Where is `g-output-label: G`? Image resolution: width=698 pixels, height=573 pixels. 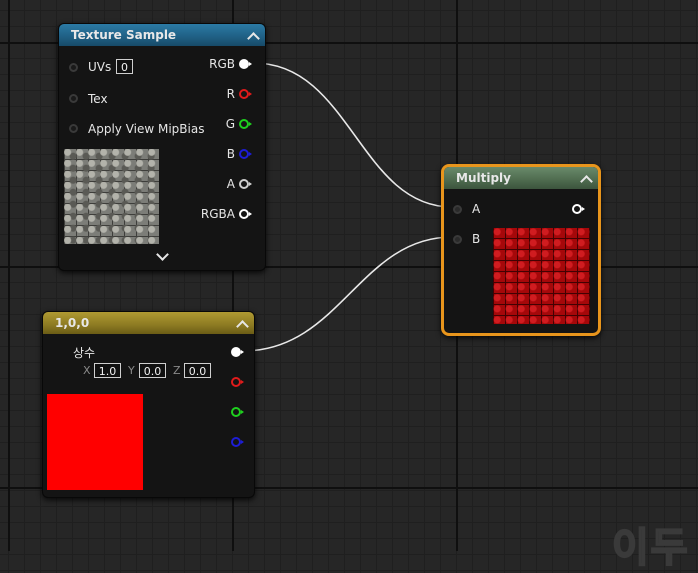 g-output-label: G is located at coordinates (230, 124).